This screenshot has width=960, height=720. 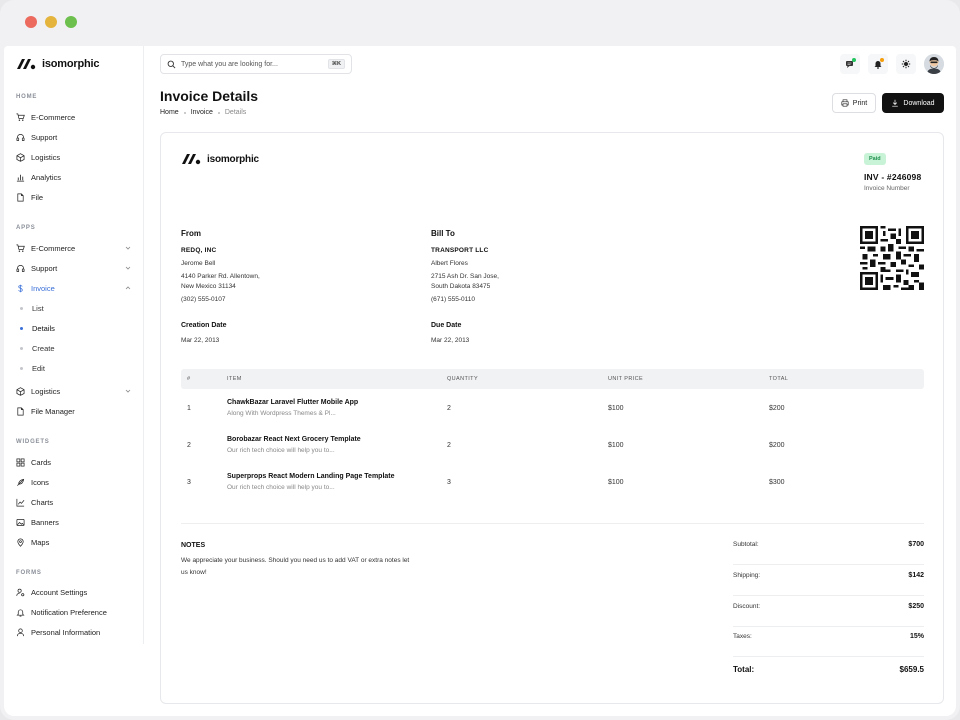 What do you see at coordinates (449, 445) in the screenshot?
I see `item-quantity: 2` at bounding box center [449, 445].